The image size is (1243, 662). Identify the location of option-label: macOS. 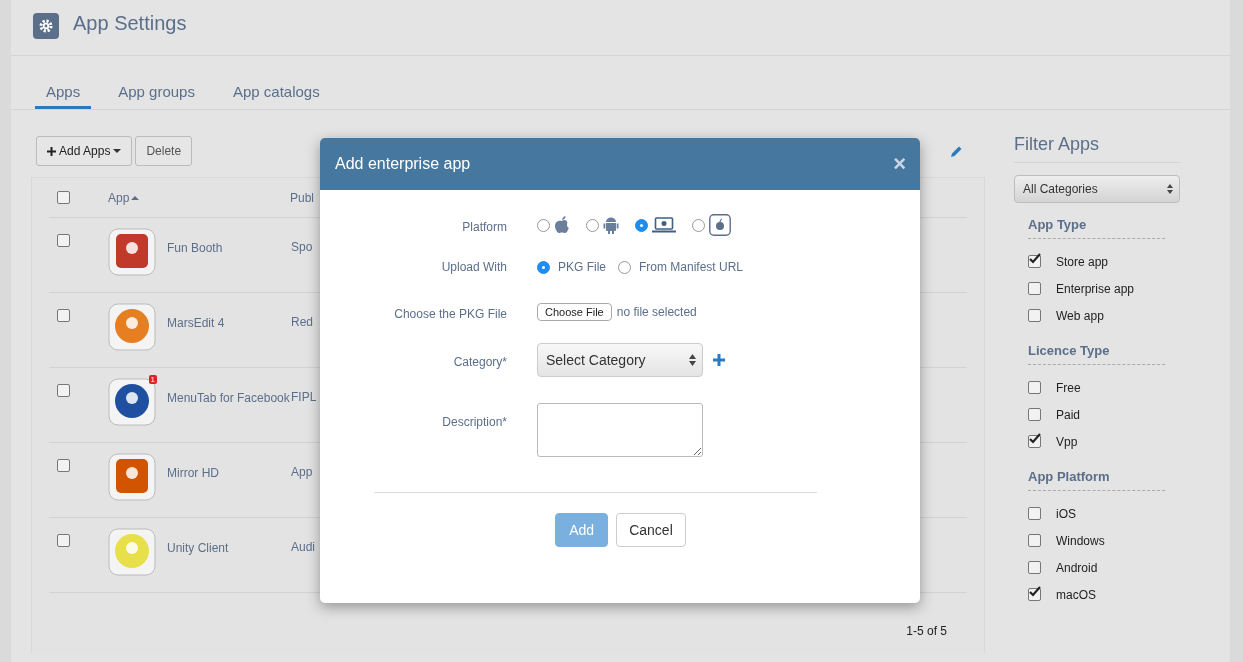
(1076, 594).